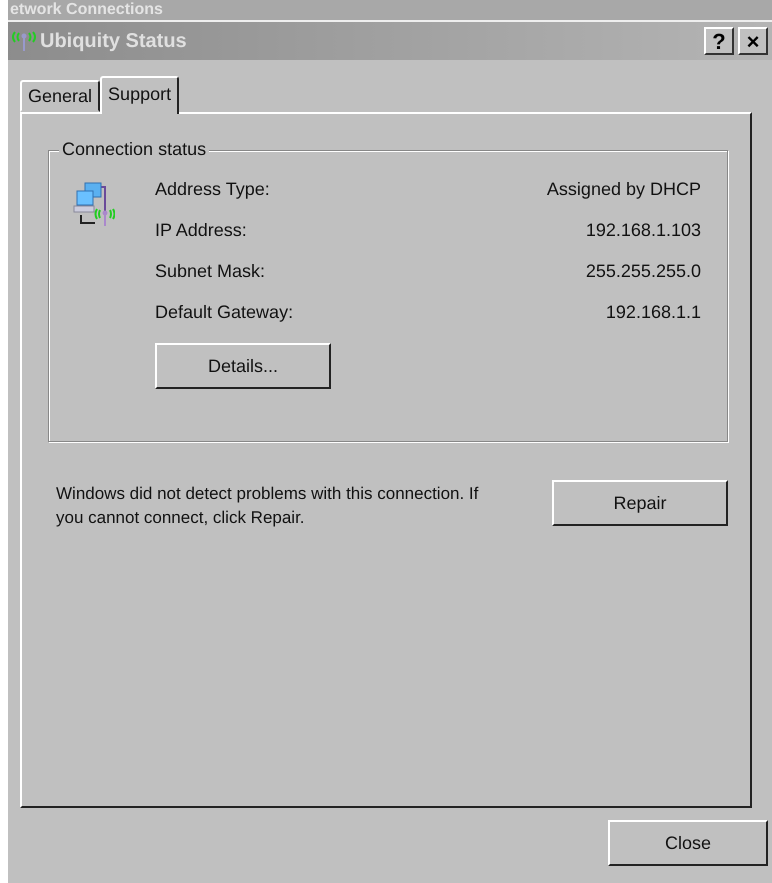 The image size is (772, 883). Describe the element at coordinates (623, 189) in the screenshot. I see `field-value: Assigned by DHCP` at that location.